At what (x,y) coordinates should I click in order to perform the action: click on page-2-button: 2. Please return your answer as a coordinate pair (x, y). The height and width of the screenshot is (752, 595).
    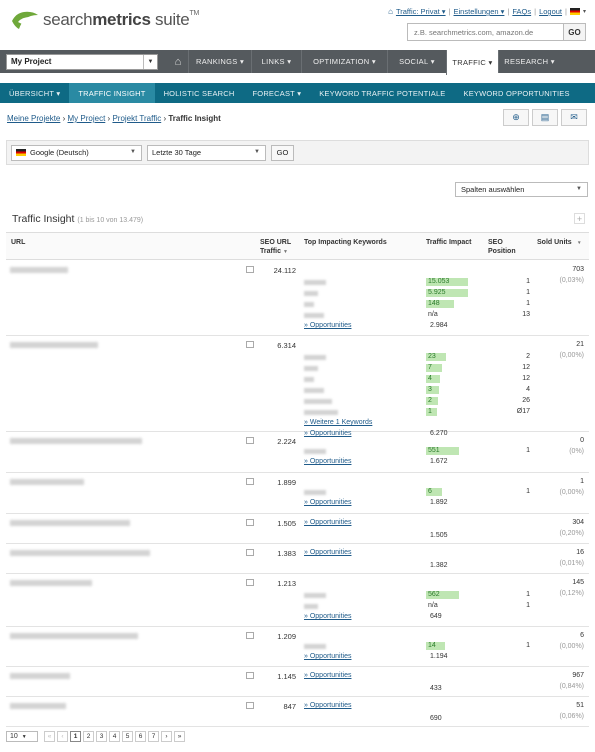
    Looking at the image, I should click on (88, 736).